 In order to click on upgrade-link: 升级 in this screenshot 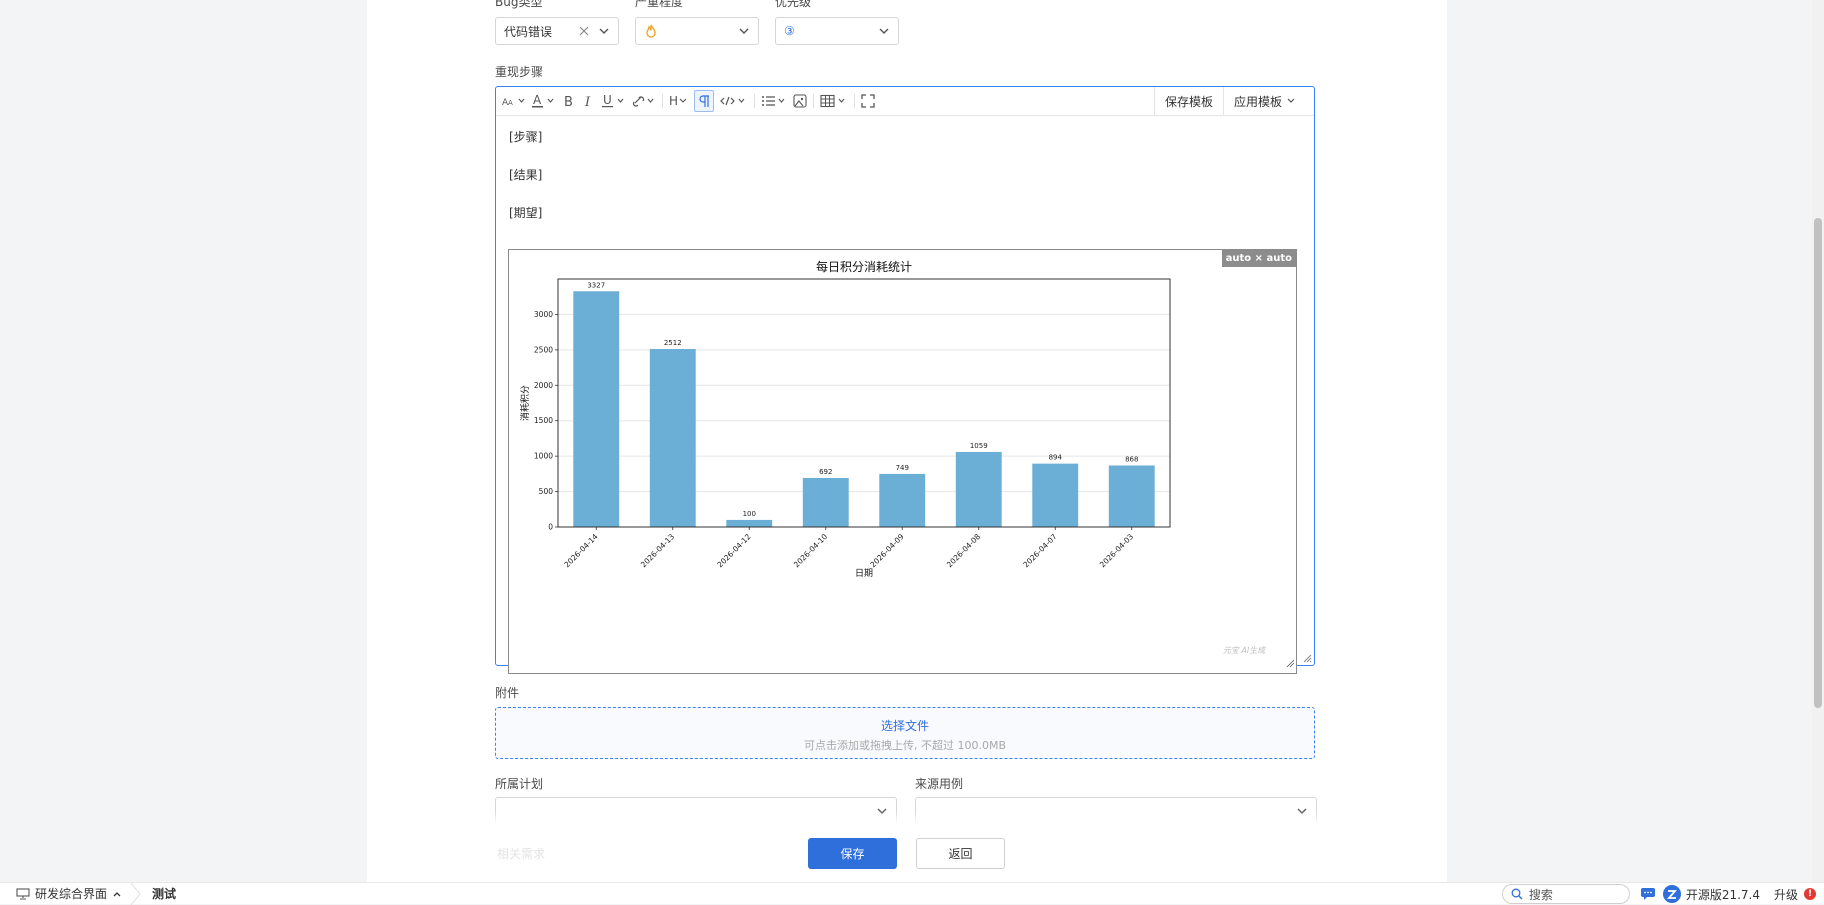, I will do `click(1786, 894)`.